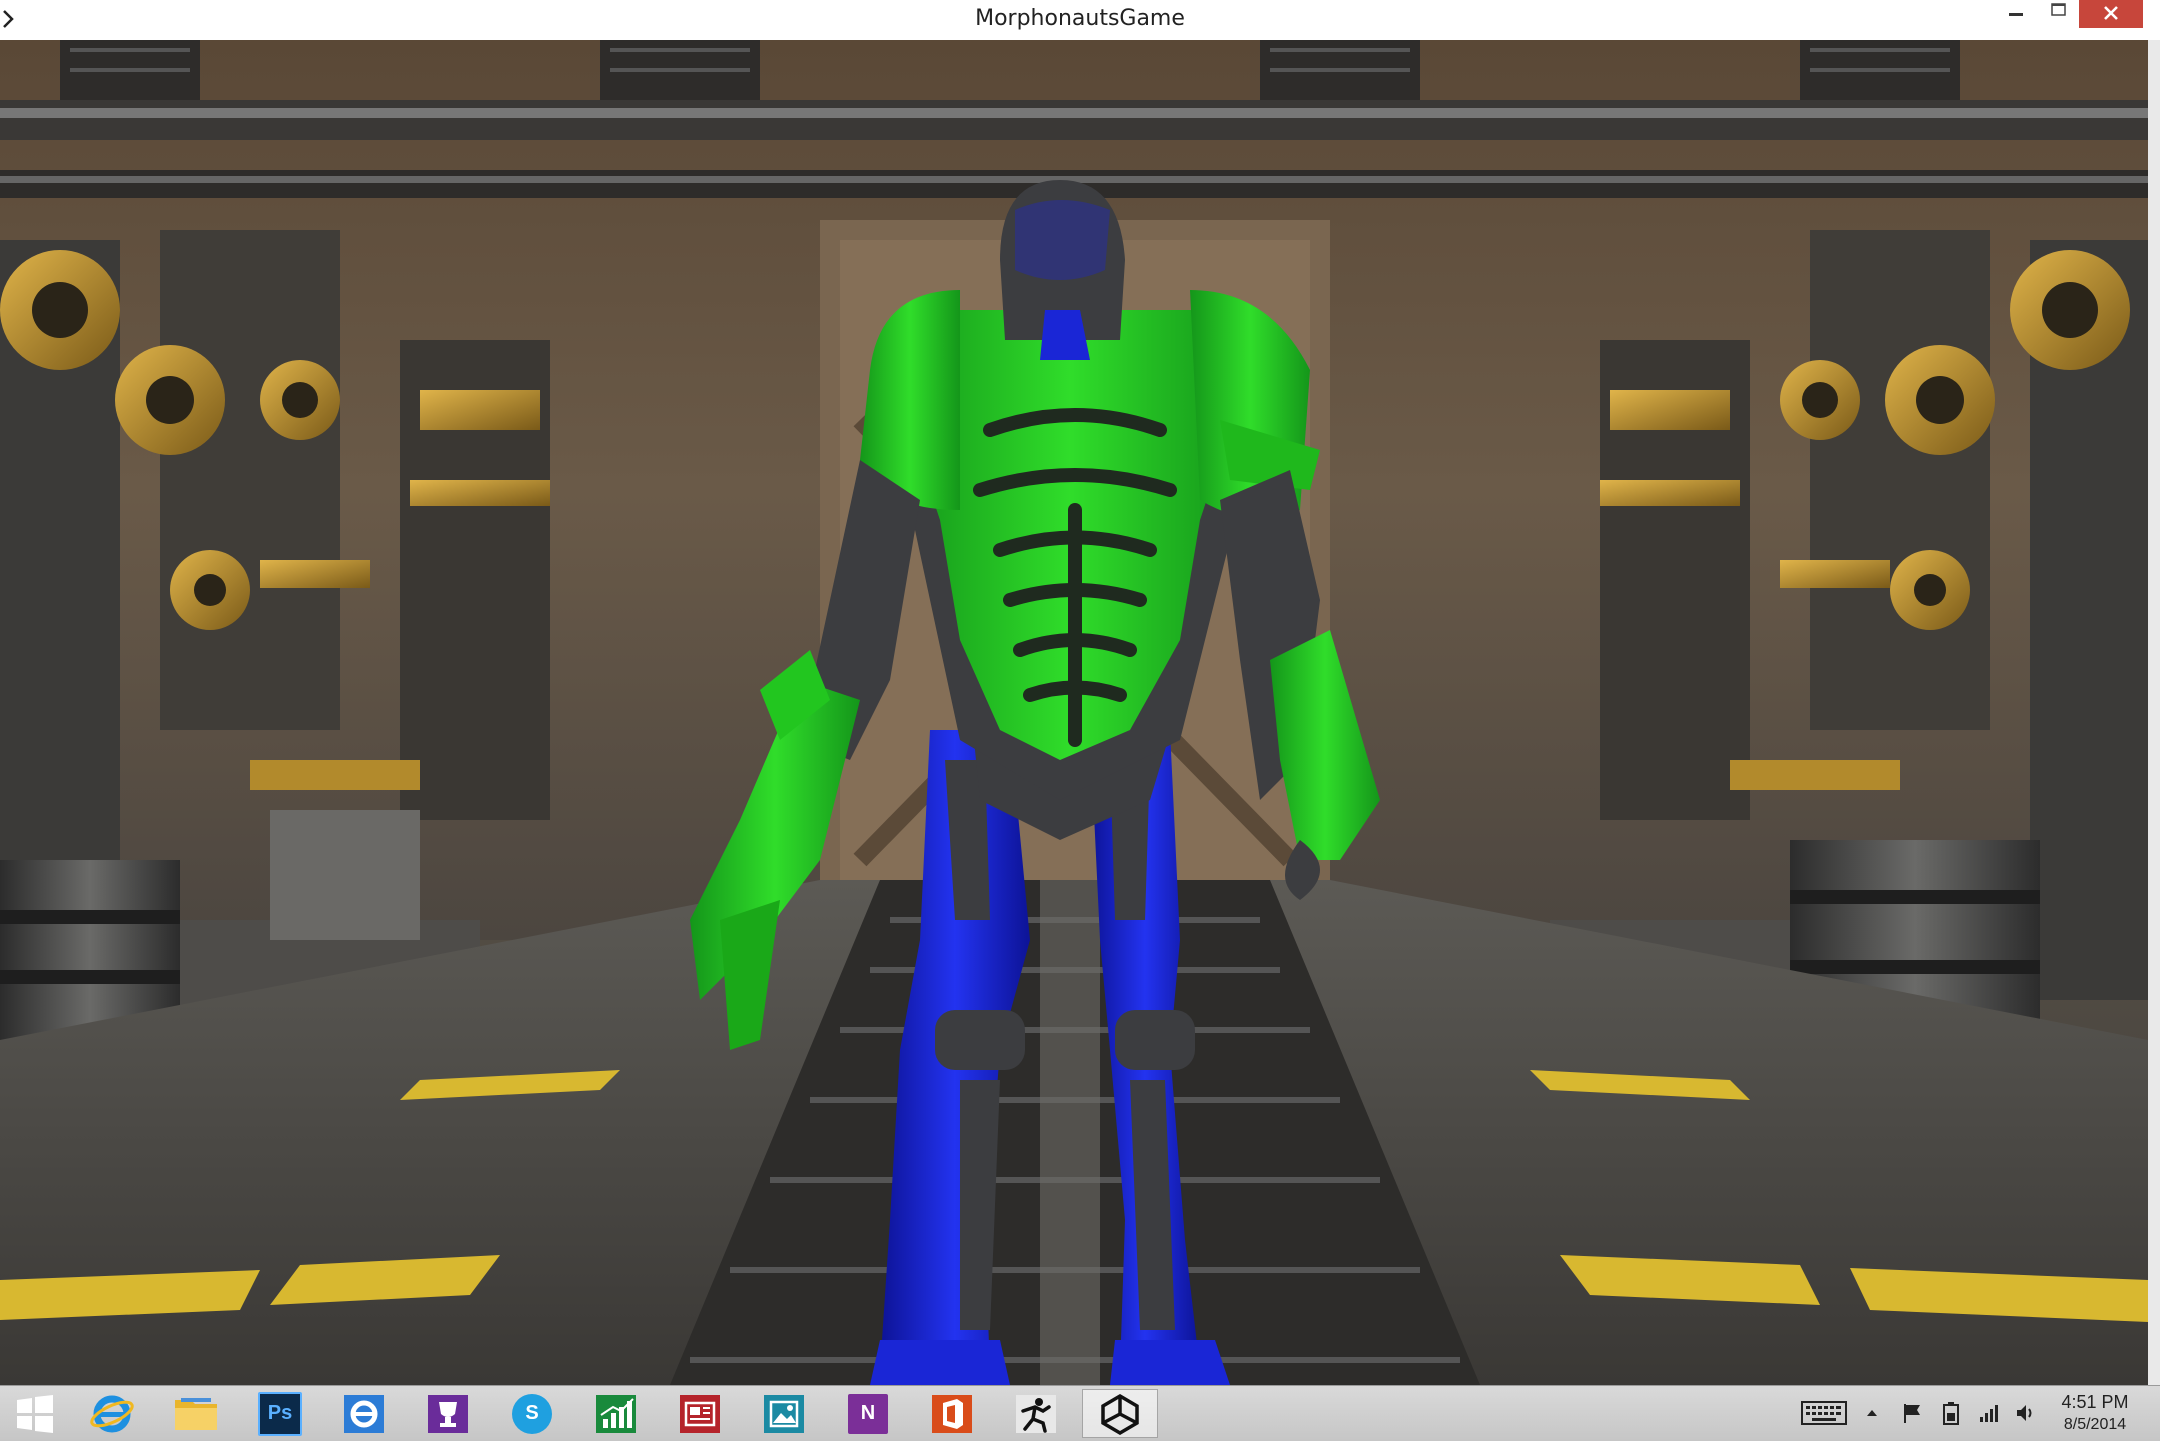 The height and width of the screenshot is (1441, 2160). I want to click on skype-icon: S, so click(532, 1413).